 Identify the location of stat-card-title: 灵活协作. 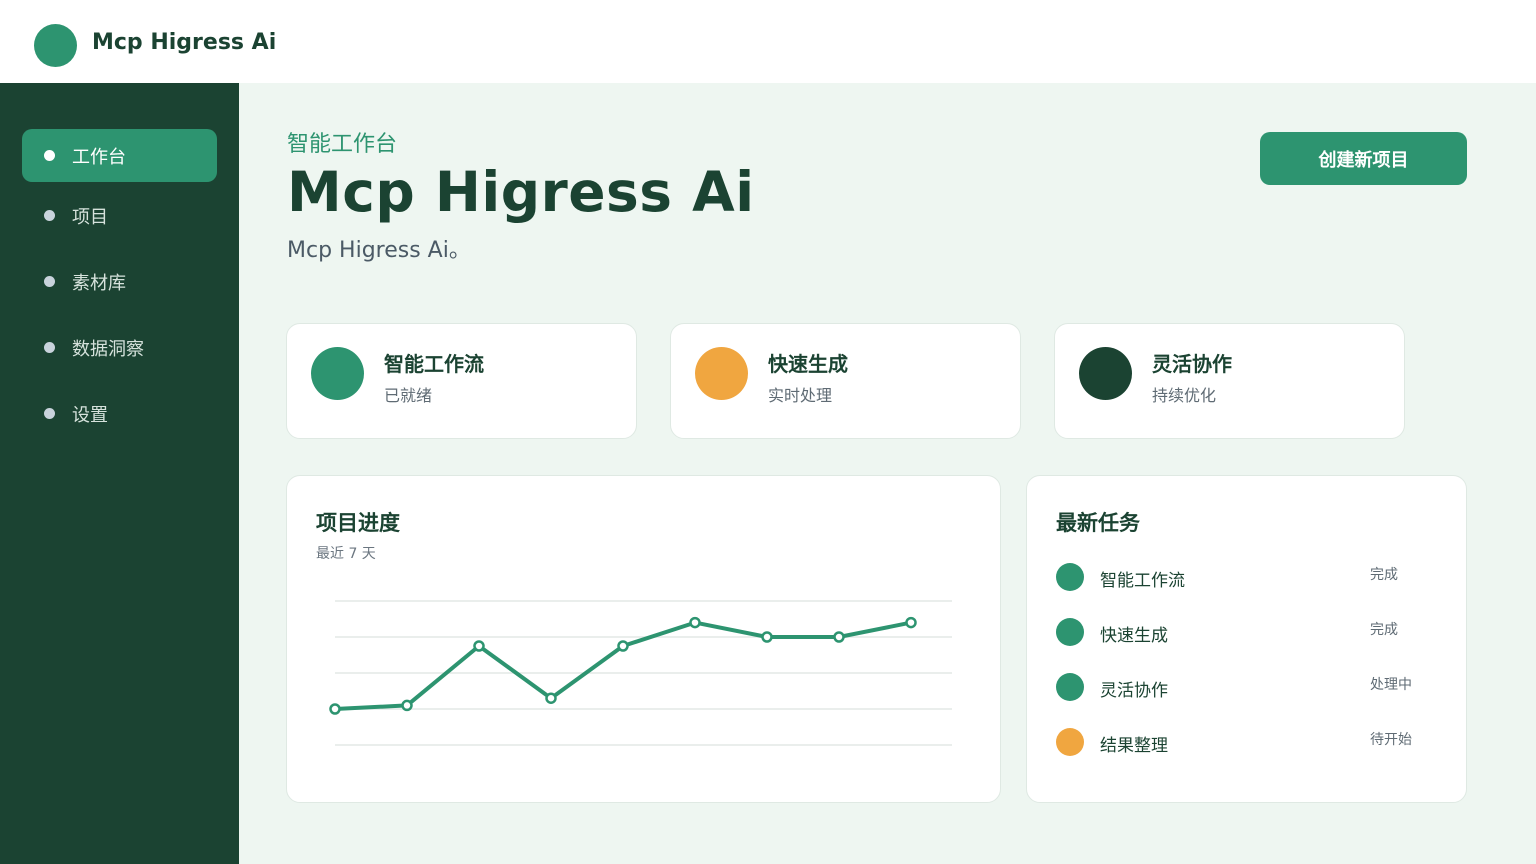
(1192, 364).